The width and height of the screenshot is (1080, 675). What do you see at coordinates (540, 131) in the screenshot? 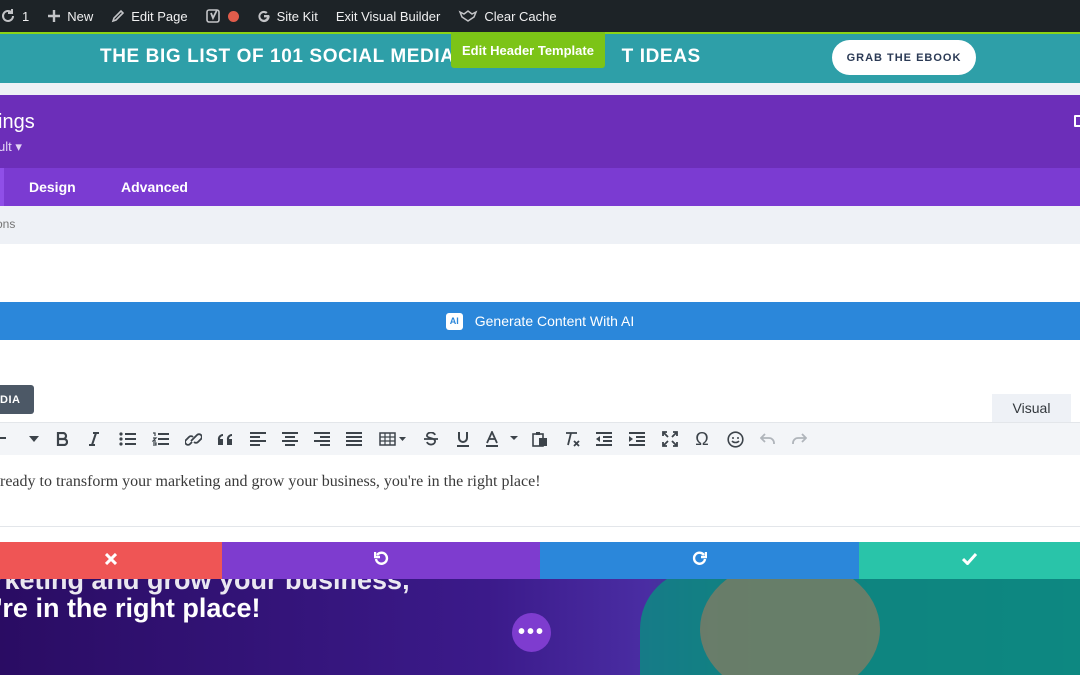
I see `settings-modal-header: ings ult ▾` at bounding box center [540, 131].